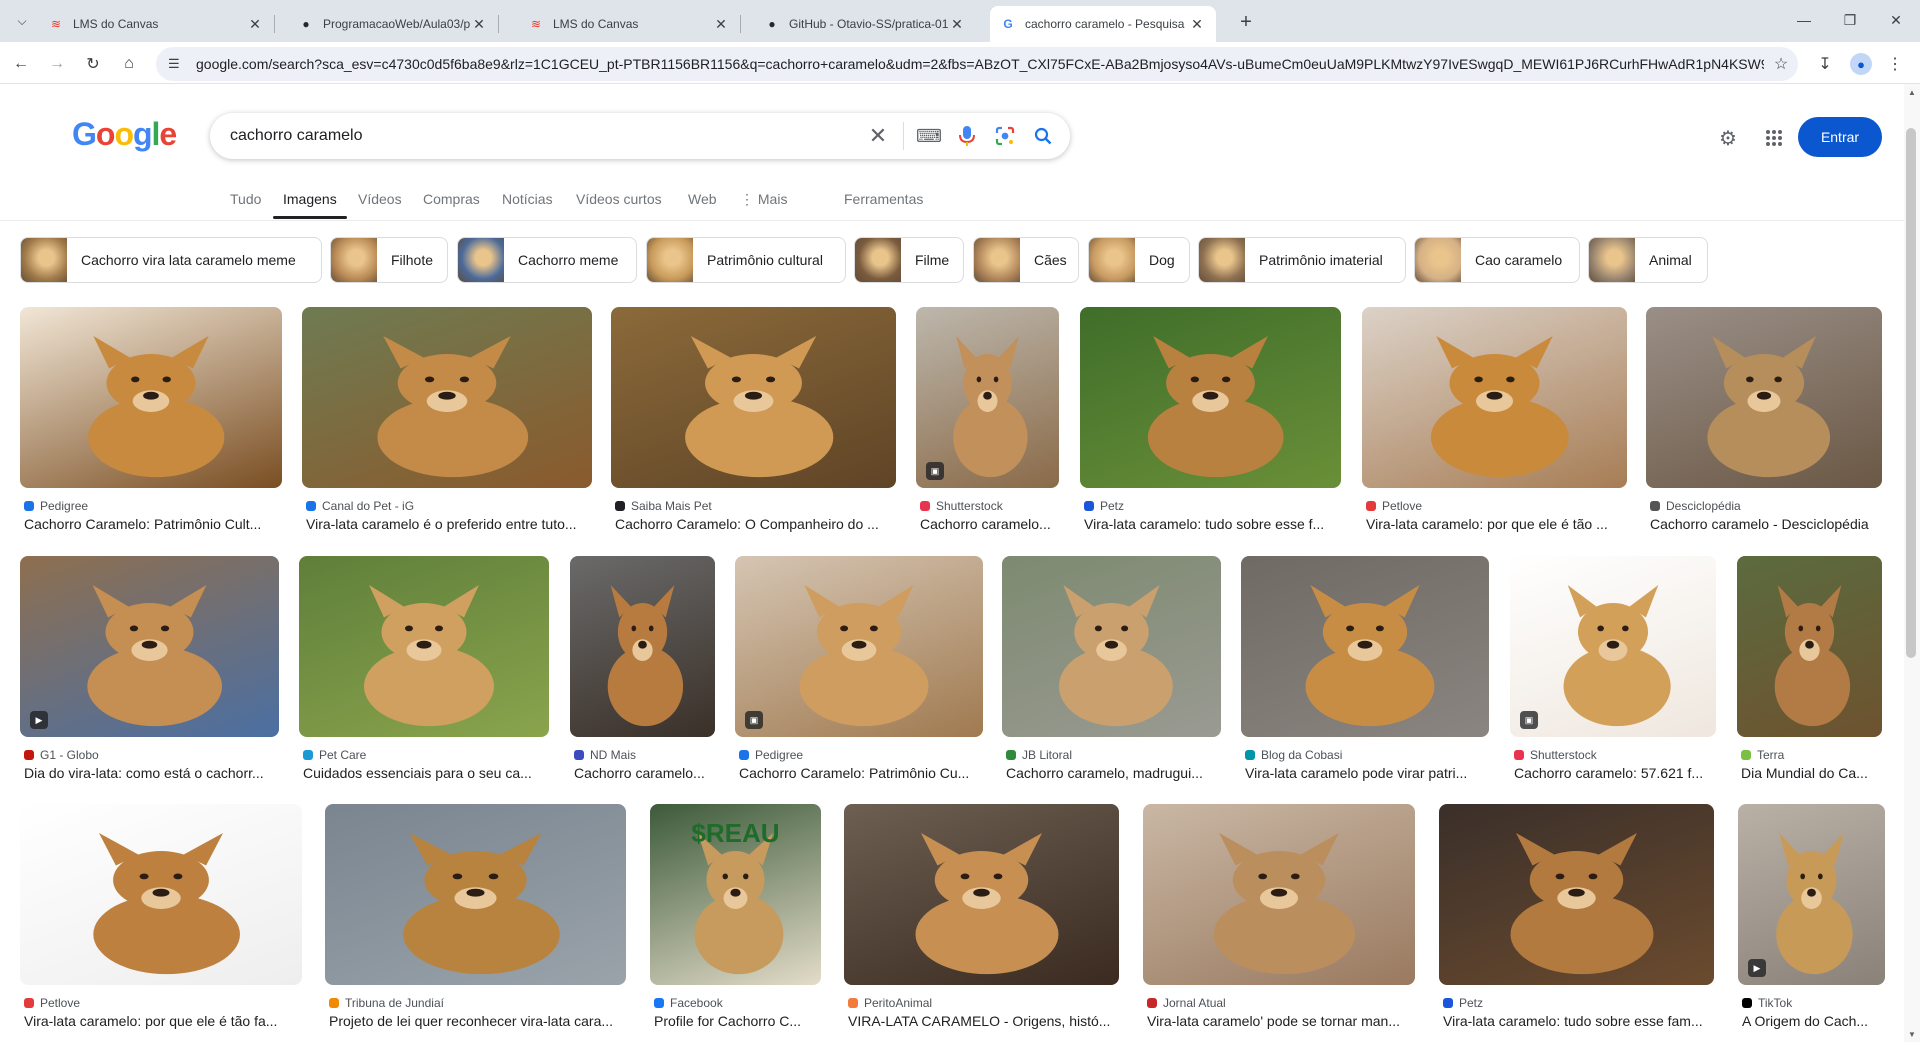  I want to click on profile-button: ●, so click(1861, 64).